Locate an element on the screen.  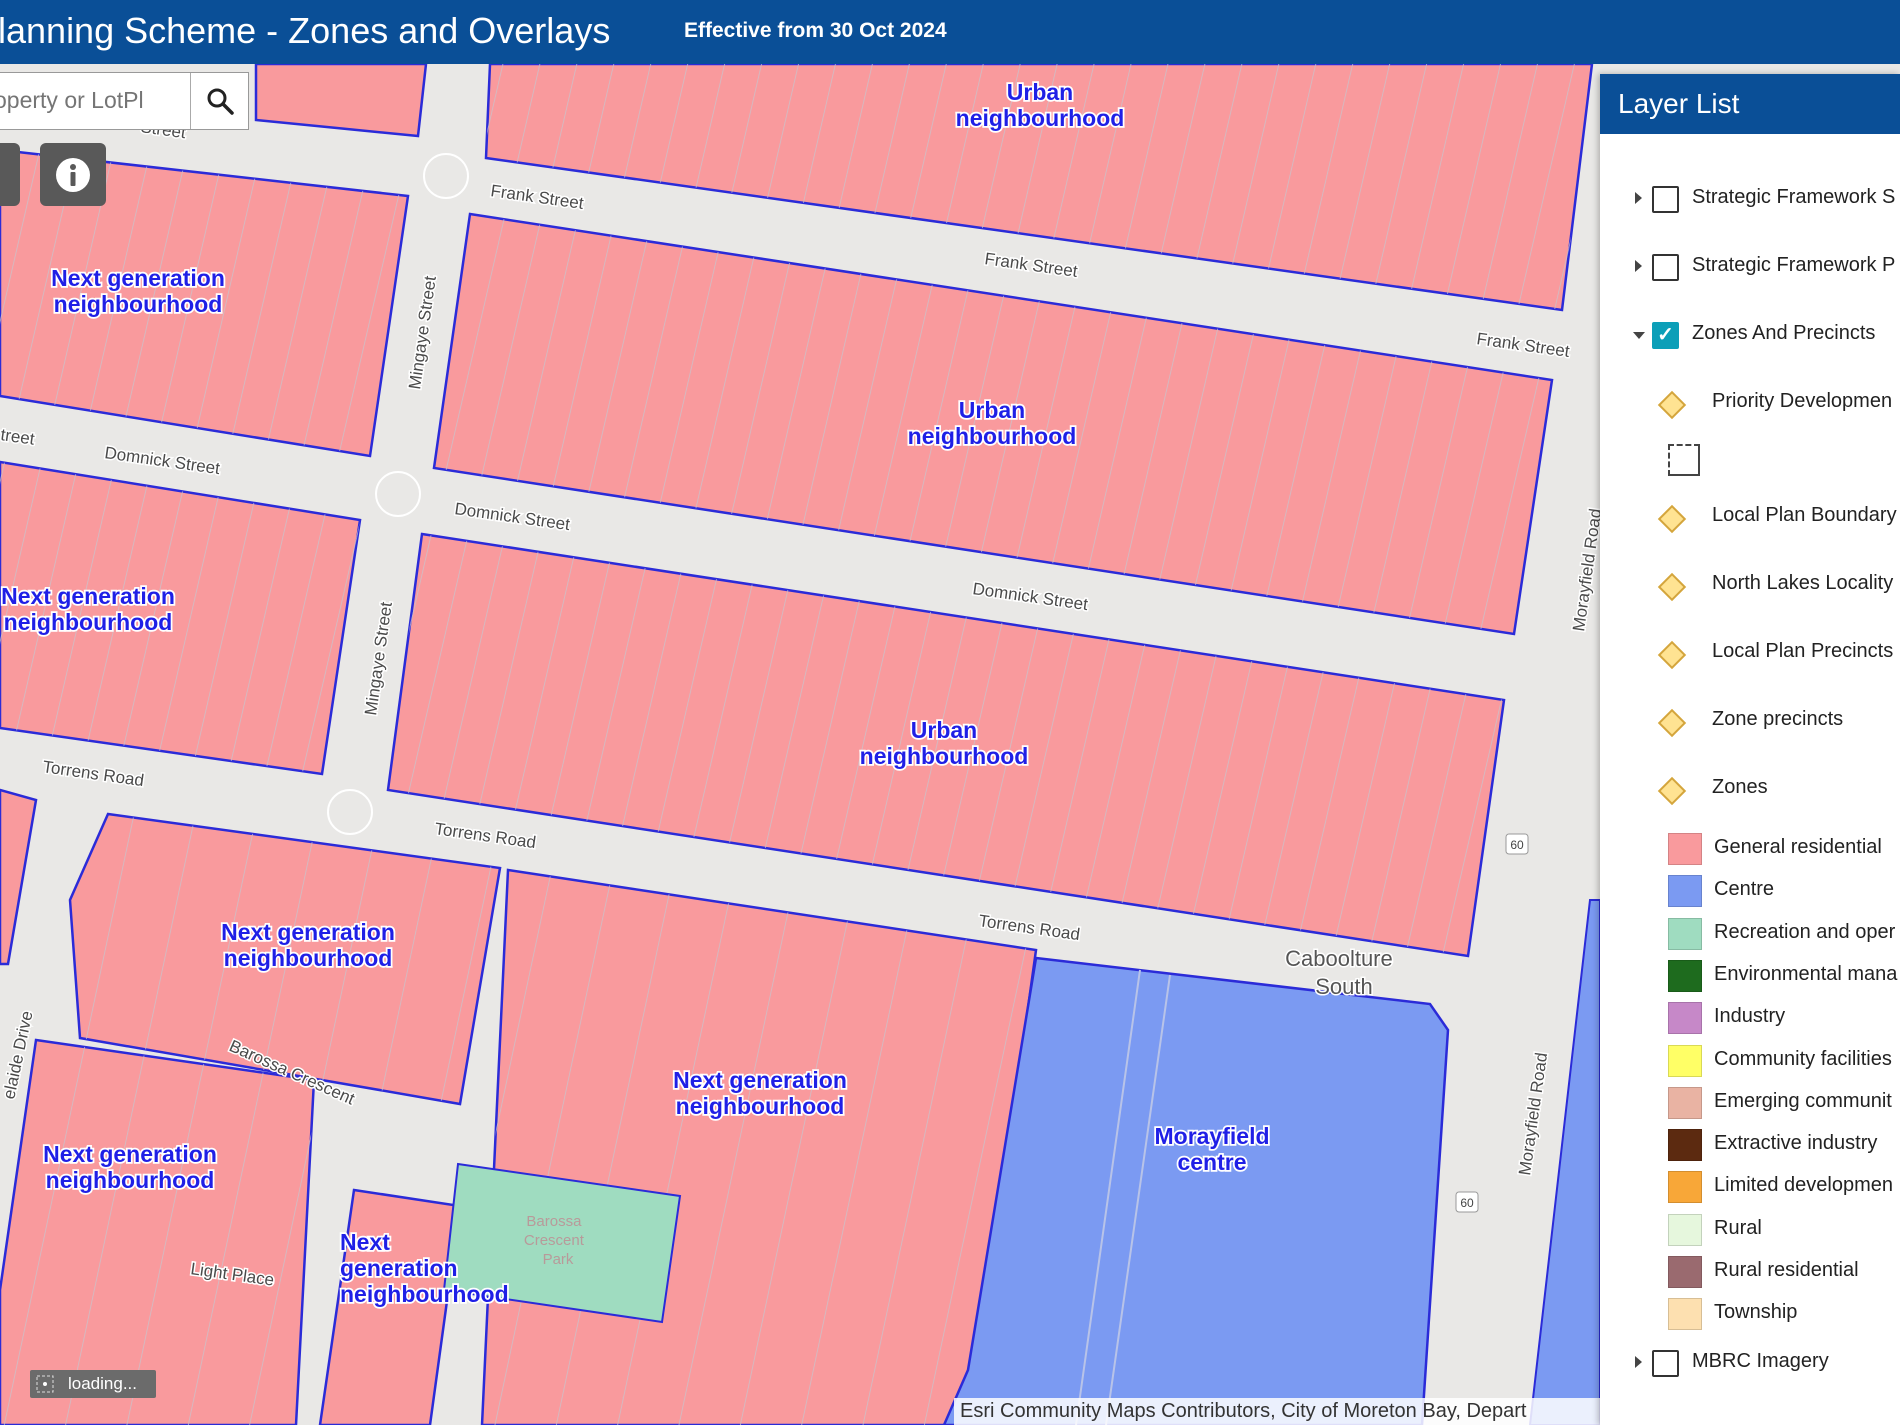
search-input is located at coordinates (95, 100).